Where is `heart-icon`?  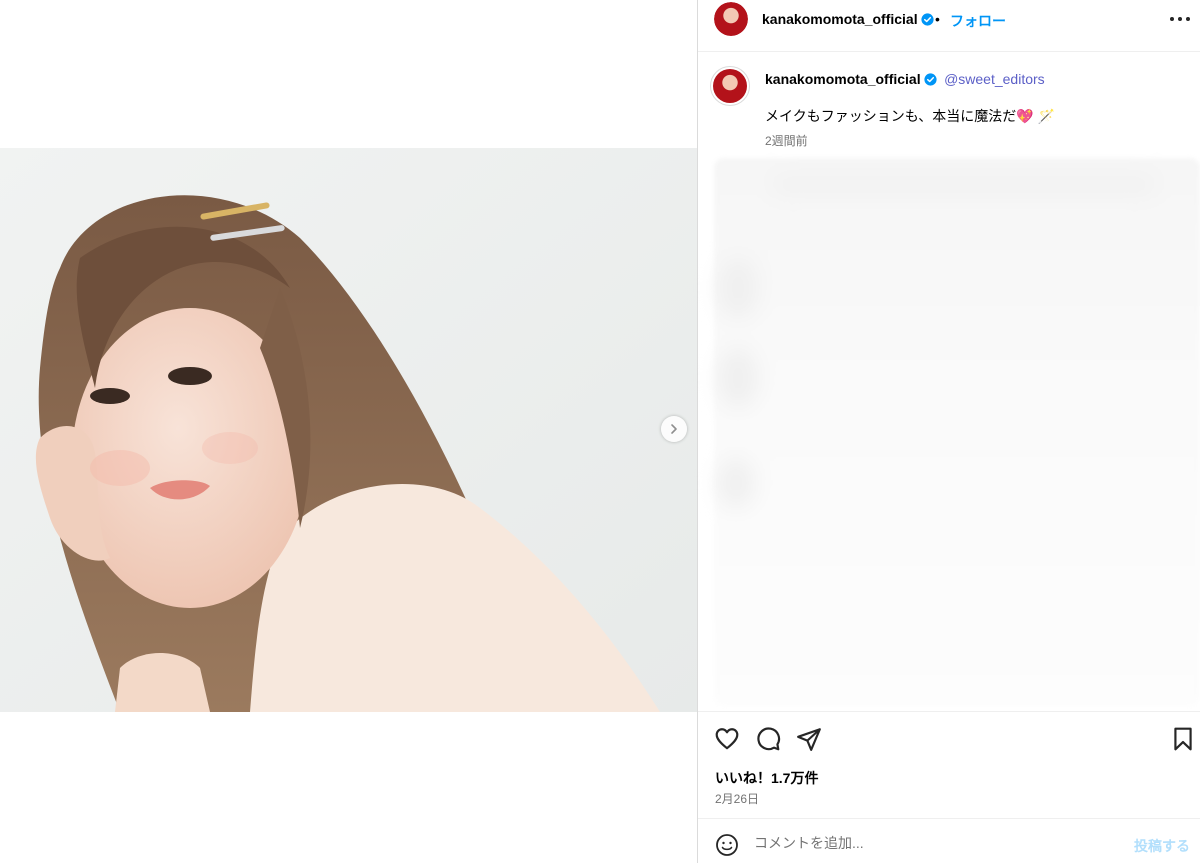
heart-icon is located at coordinates (727, 739).